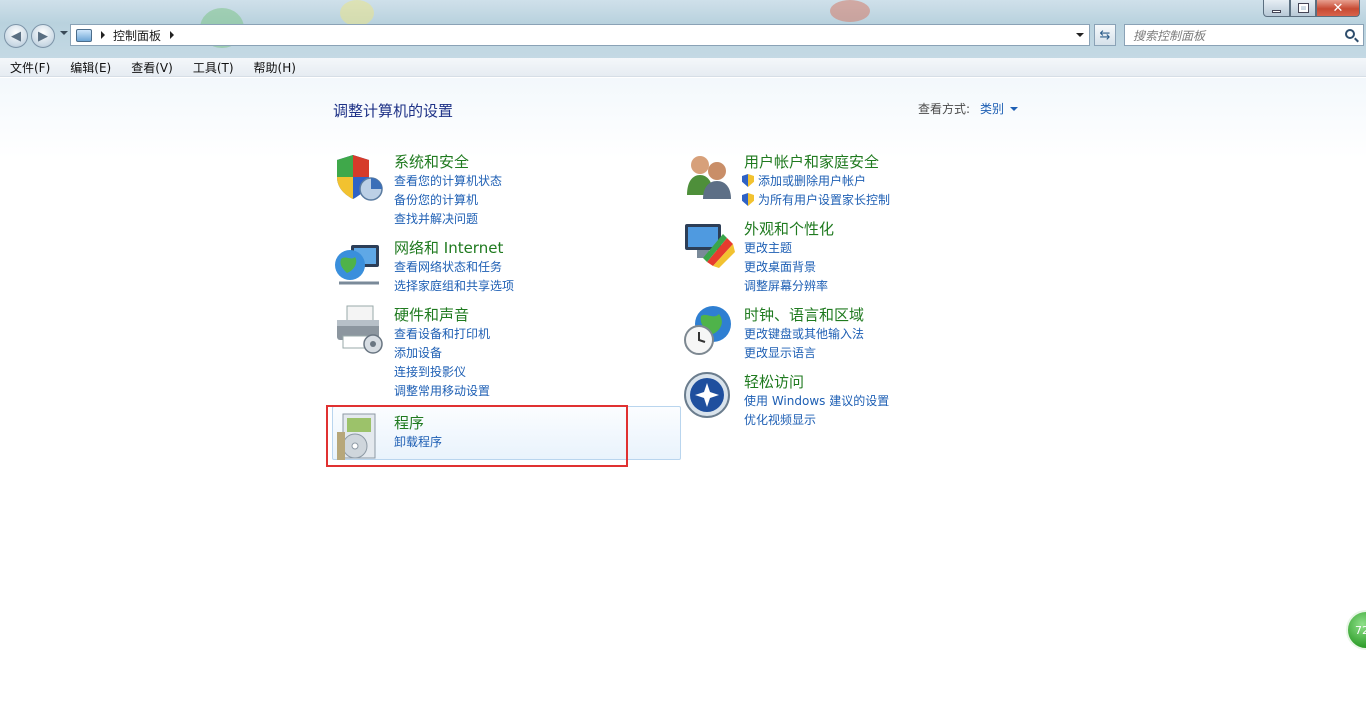  I want to click on back-arrow-icon: ◀, so click(16, 36).